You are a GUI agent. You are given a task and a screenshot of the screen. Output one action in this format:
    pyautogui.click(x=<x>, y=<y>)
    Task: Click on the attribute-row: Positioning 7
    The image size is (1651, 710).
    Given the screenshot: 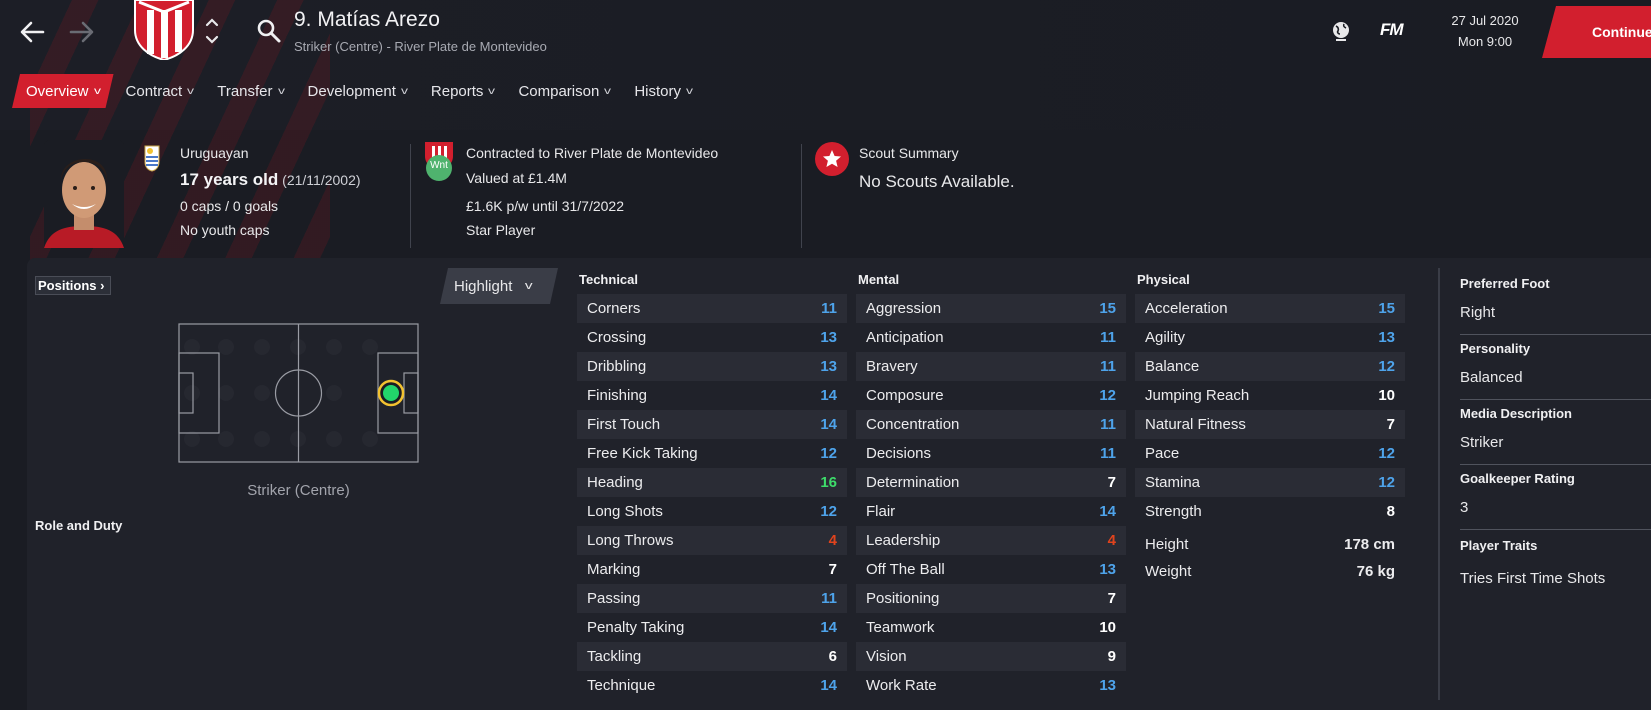 What is the action you would take?
    pyautogui.click(x=991, y=598)
    